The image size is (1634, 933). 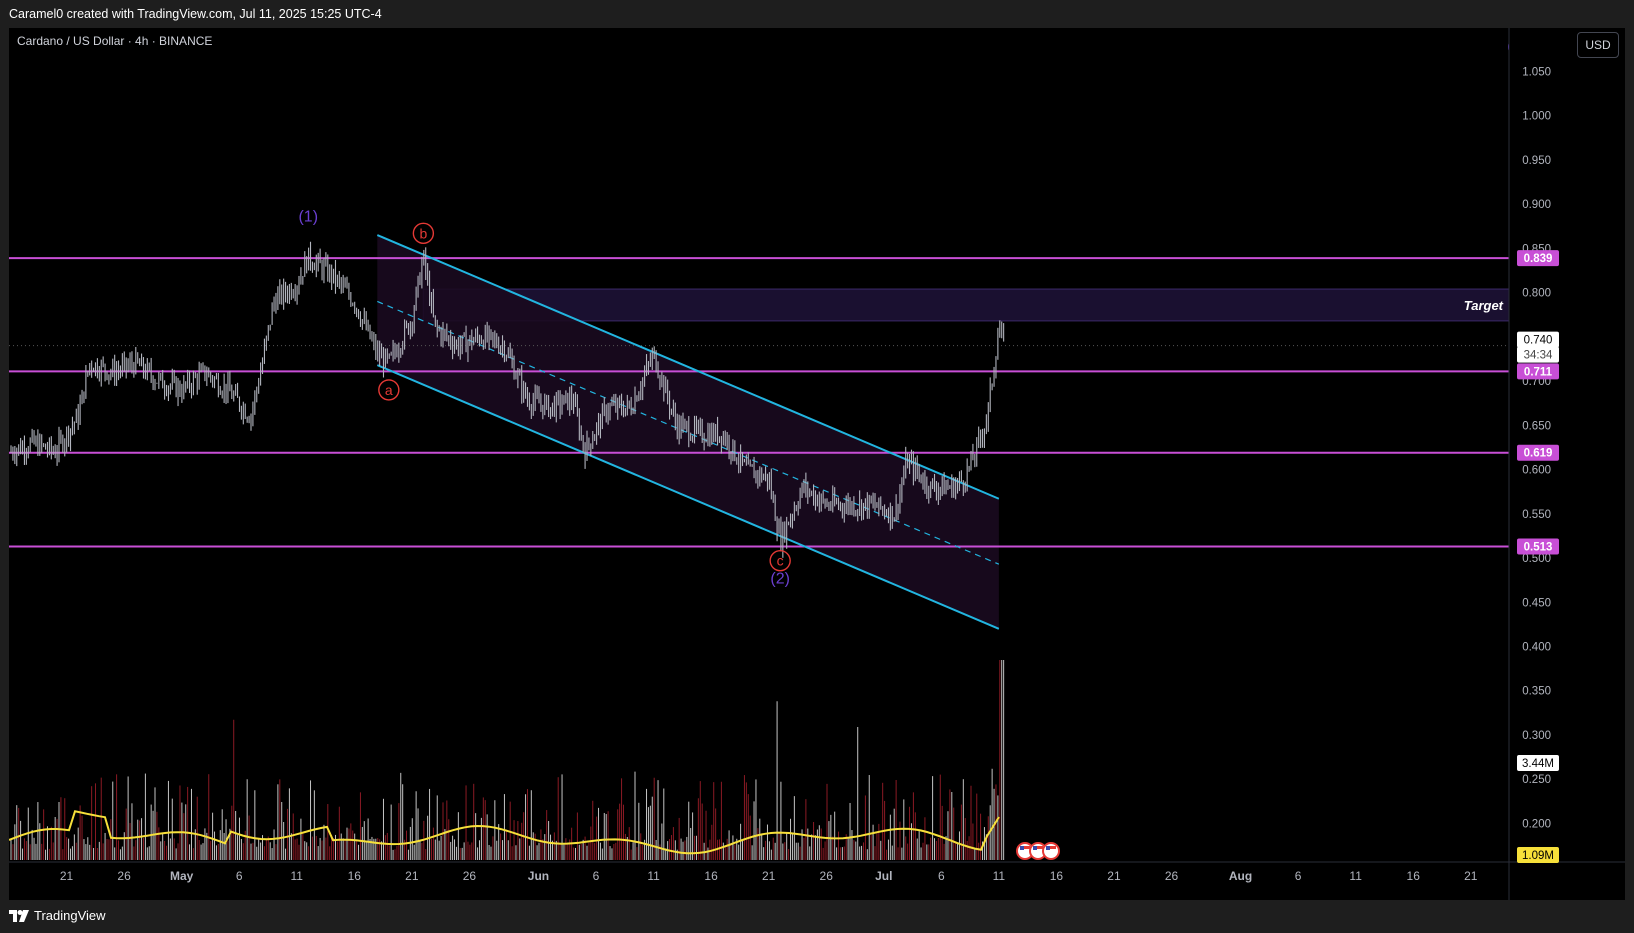 I want to click on target-zone-label: Target, so click(x=1484, y=305).